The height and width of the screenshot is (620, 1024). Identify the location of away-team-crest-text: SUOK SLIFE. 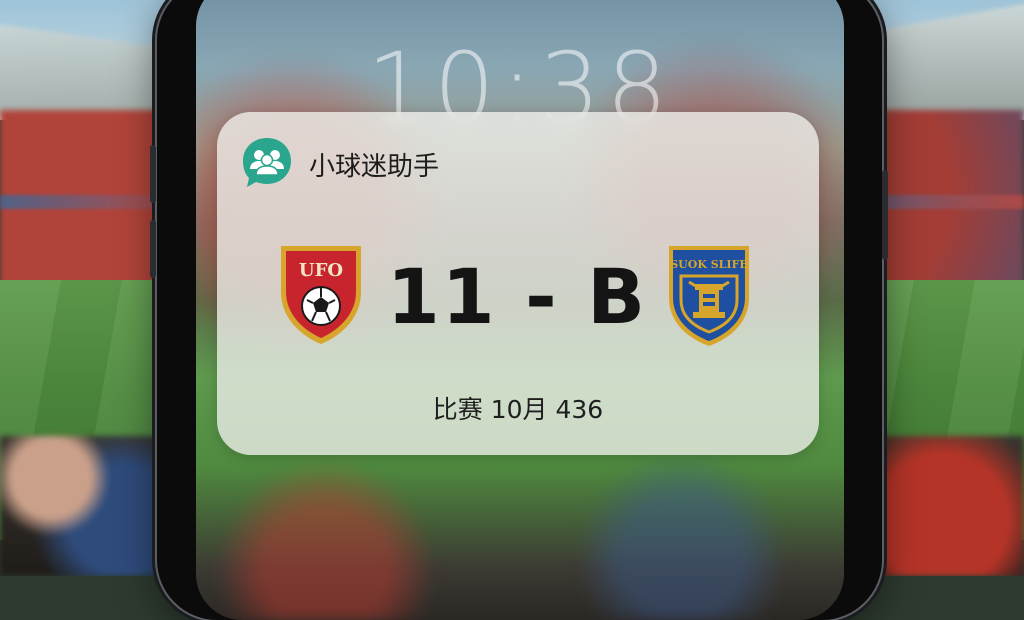
(709, 264).